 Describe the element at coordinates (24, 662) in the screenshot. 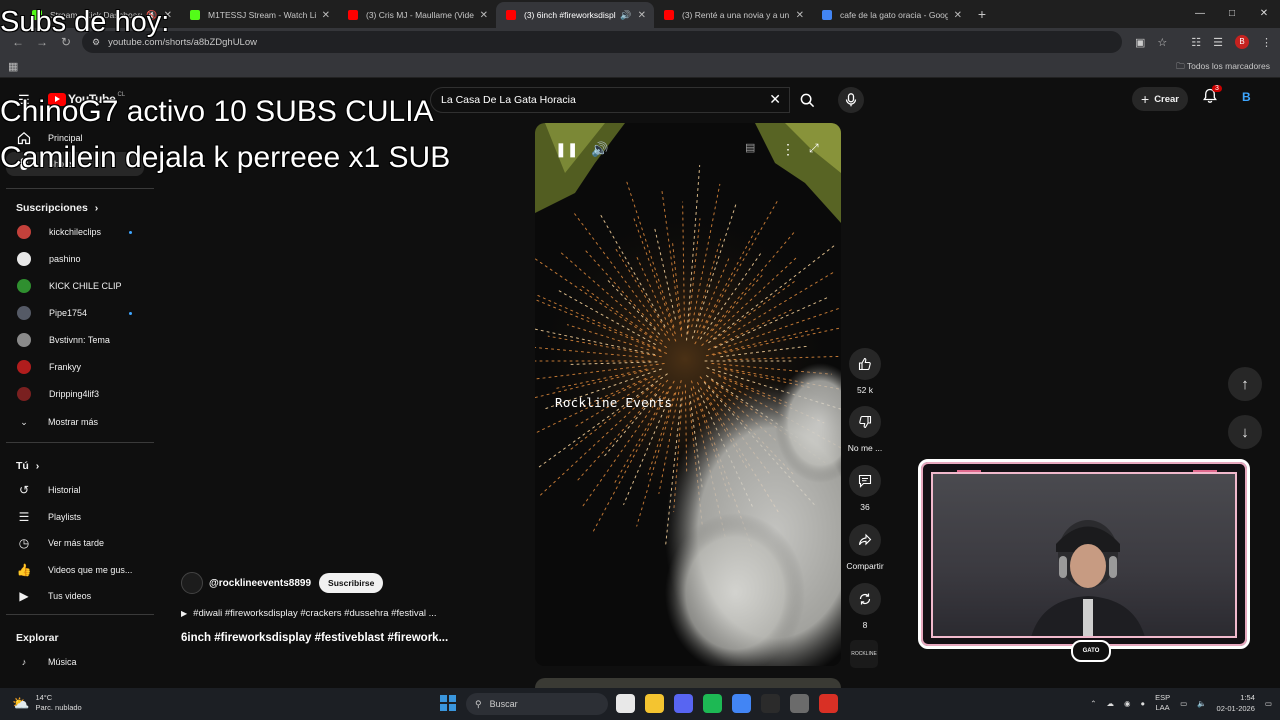

I see `music-icon: ♪` at that location.